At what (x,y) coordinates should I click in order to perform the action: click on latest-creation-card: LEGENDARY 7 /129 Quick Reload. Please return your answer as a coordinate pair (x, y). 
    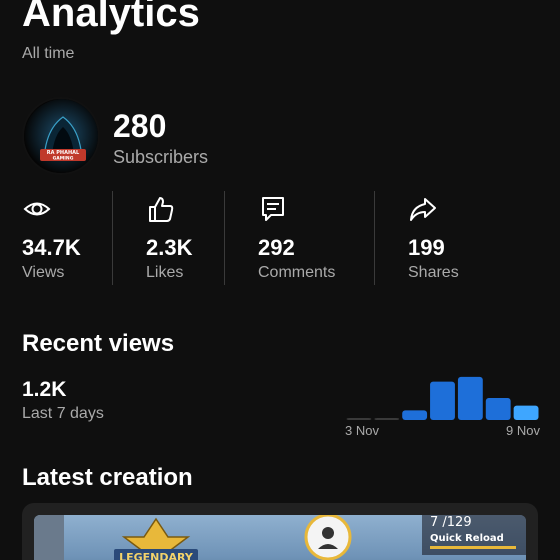
    Looking at the image, I should click on (280, 531).